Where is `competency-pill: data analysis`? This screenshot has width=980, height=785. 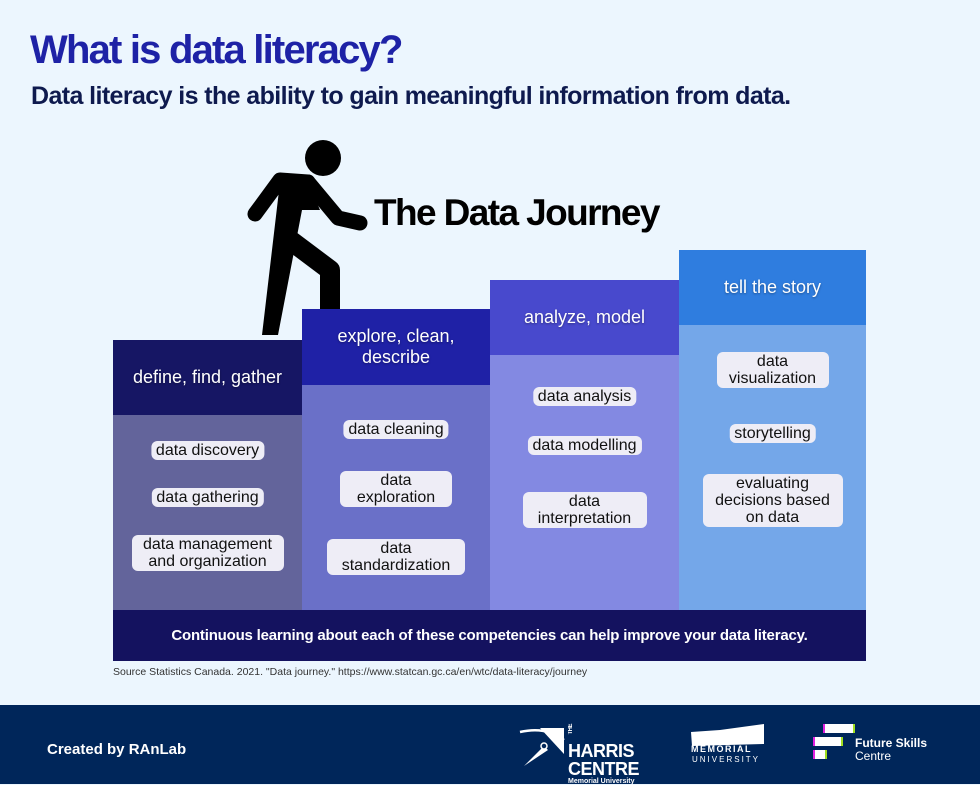 competency-pill: data analysis is located at coordinates (584, 396).